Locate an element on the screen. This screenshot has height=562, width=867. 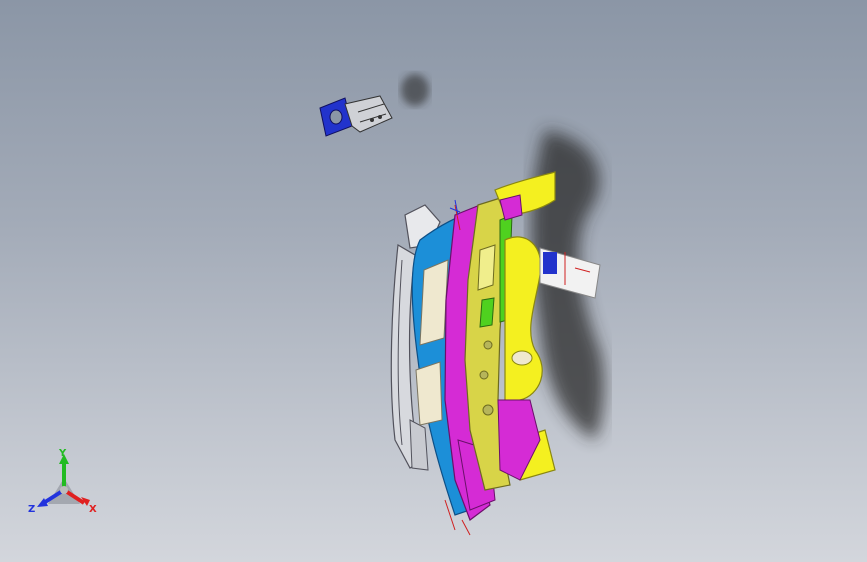
axis-y-label: Y is located at coordinates (63, 453).